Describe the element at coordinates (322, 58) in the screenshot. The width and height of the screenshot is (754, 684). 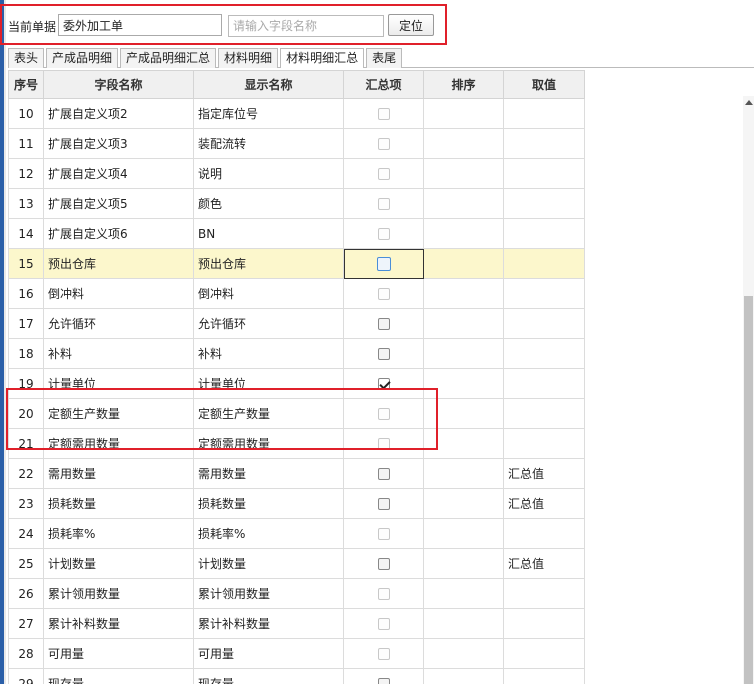
I see `tab-4: 材料明细汇总` at that location.